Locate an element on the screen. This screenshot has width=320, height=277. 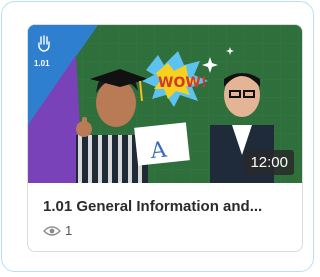
held-paper: A is located at coordinates (162, 144).